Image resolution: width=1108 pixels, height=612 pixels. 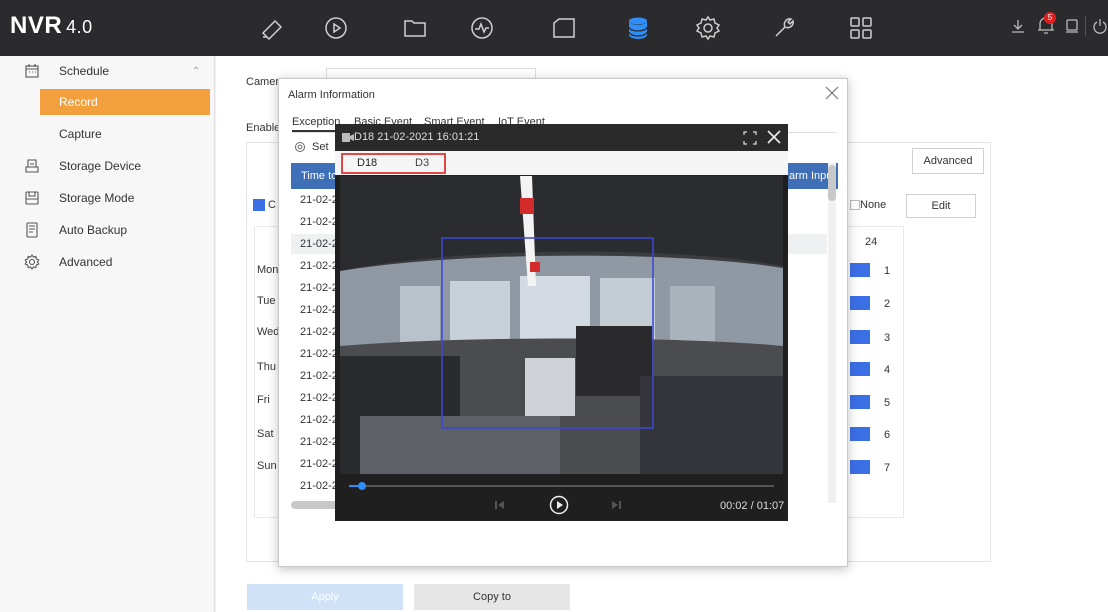 I want to click on continuous-legend-swatch, so click(x=259, y=205).